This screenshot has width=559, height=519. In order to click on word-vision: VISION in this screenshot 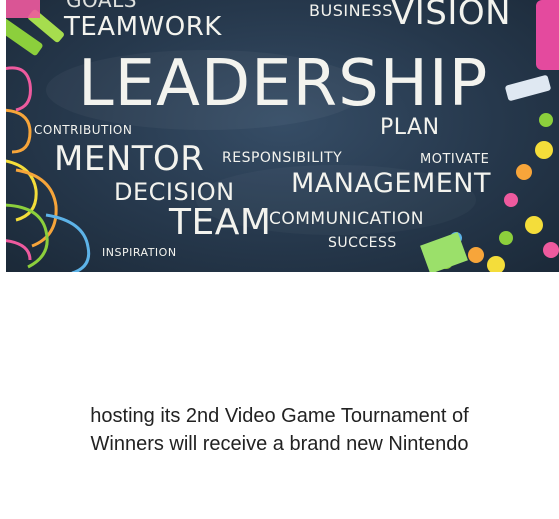, I will do `click(451, 16)`.